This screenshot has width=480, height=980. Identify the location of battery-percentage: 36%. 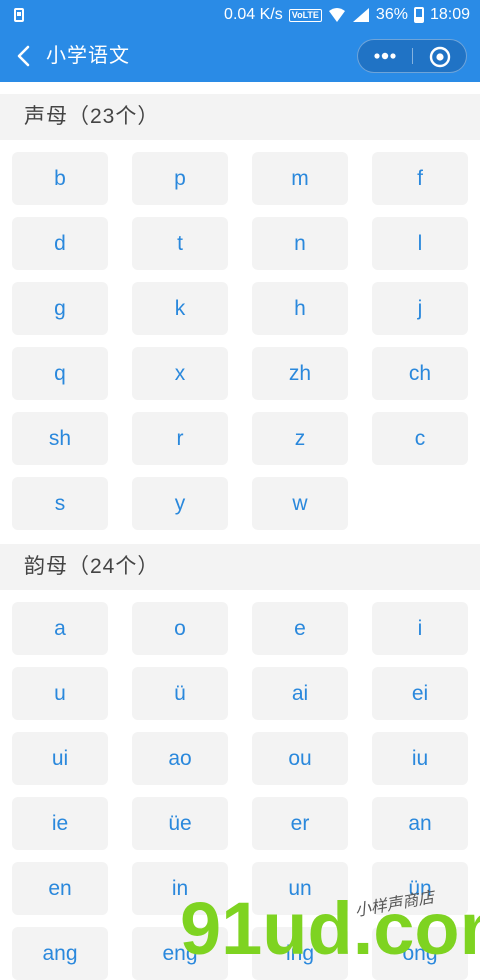
(391, 14).